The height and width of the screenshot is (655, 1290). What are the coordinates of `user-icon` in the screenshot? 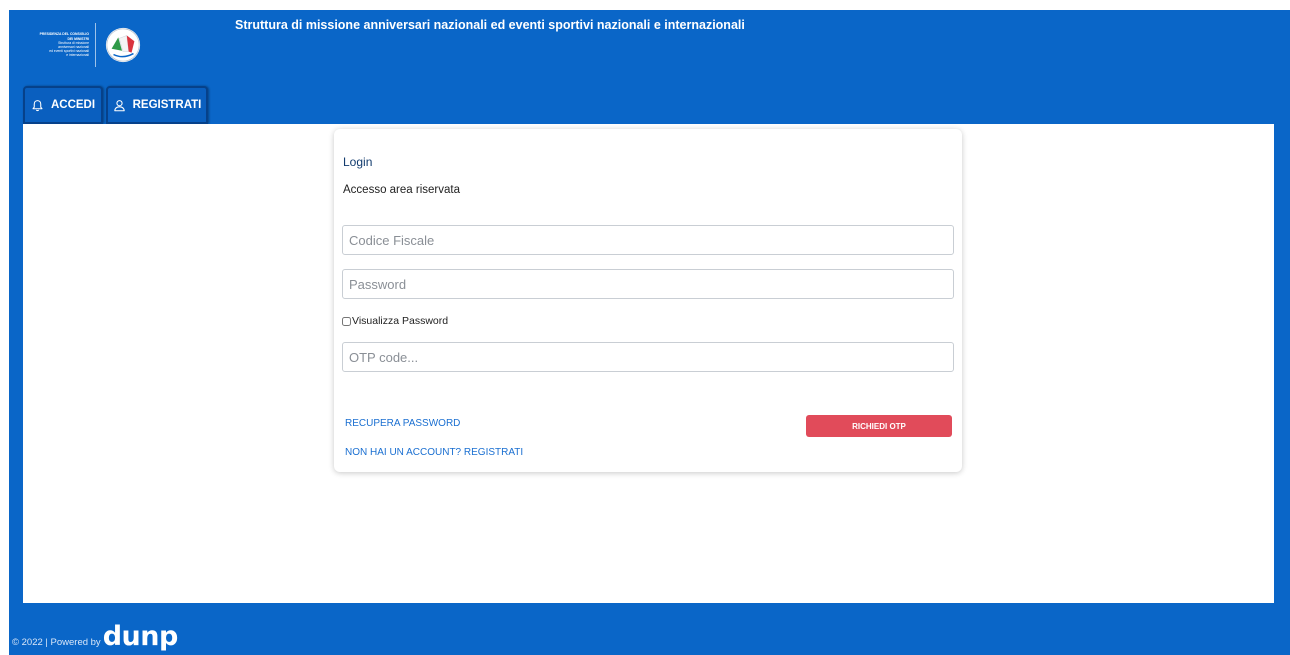 It's located at (119, 105).